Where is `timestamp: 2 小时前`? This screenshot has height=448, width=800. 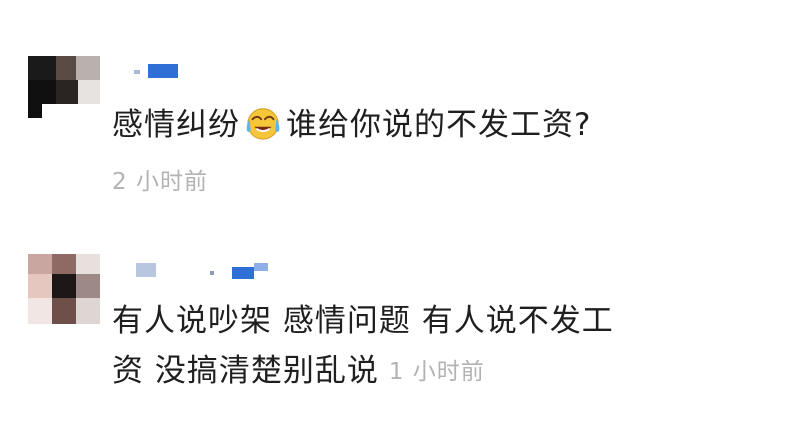
timestamp: 2 小时前 is located at coordinates (160, 182).